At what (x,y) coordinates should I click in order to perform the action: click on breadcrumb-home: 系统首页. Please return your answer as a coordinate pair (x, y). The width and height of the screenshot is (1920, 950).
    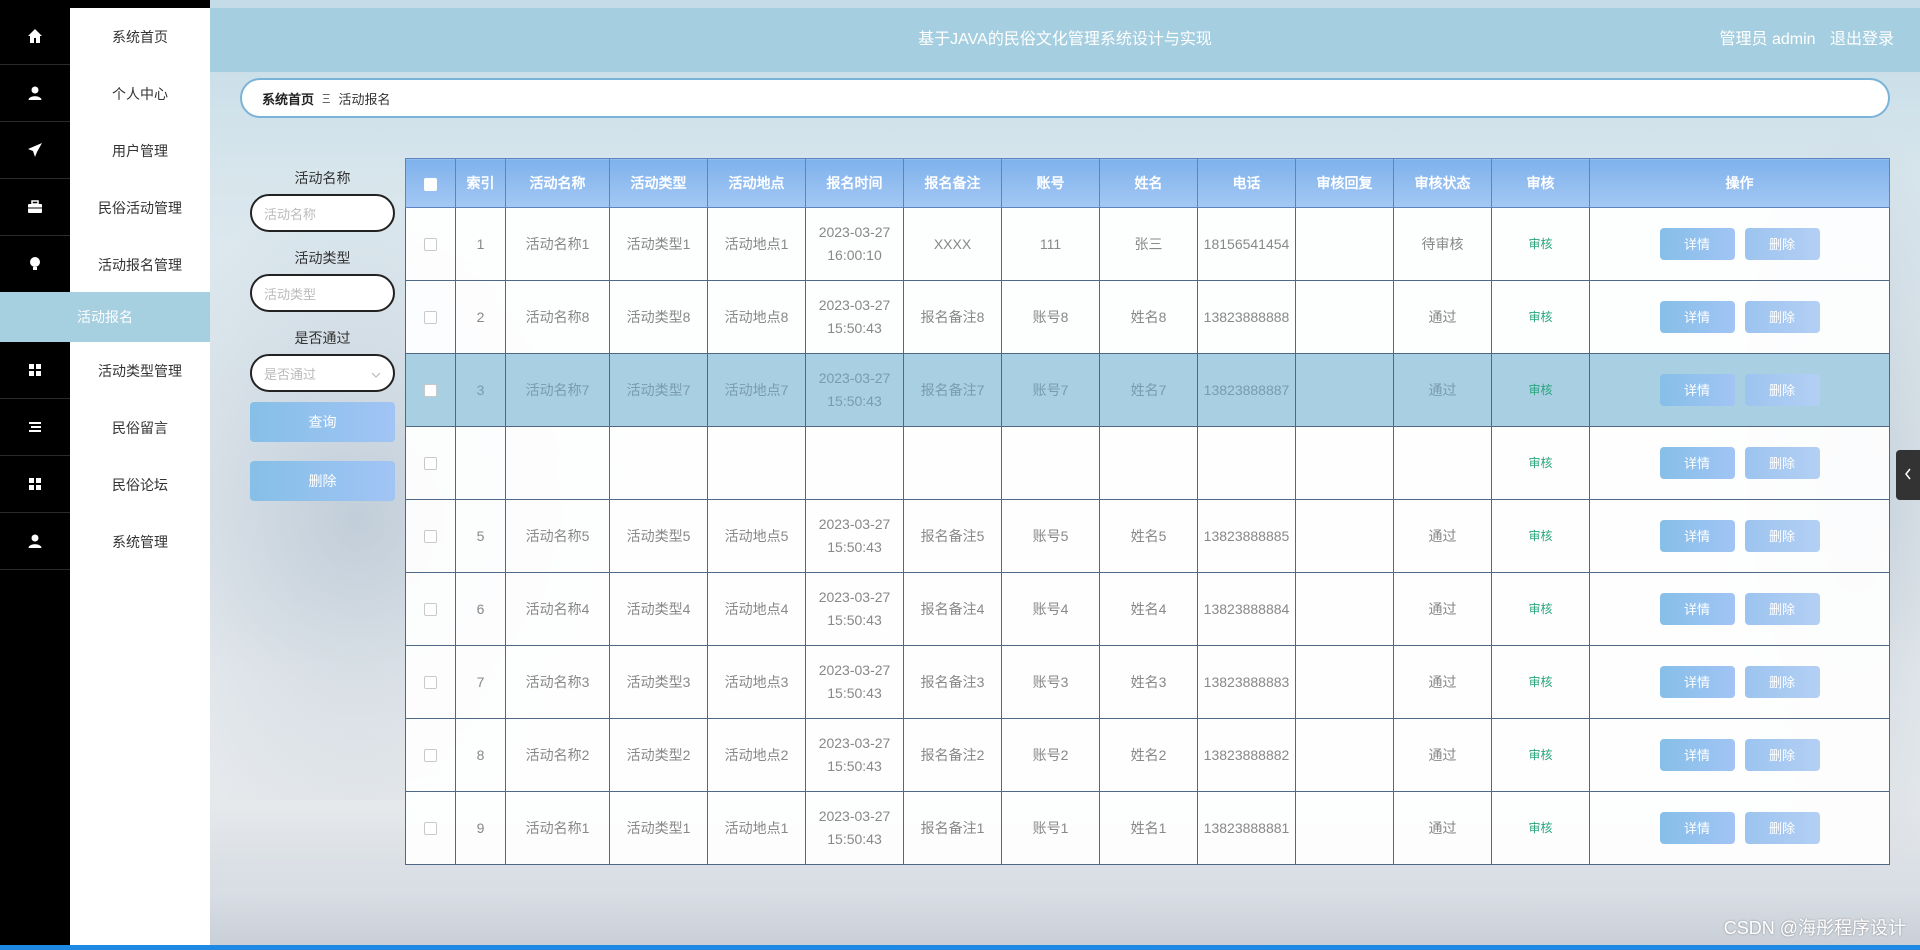
    Looking at the image, I should click on (288, 98).